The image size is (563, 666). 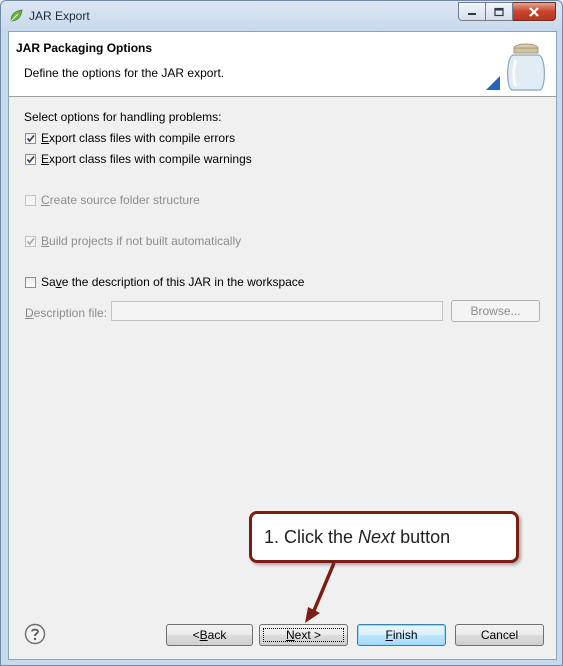 What do you see at coordinates (146, 159) in the screenshot?
I see `checkbox-label: Export class files with compile warnings` at bounding box center [146, 159].